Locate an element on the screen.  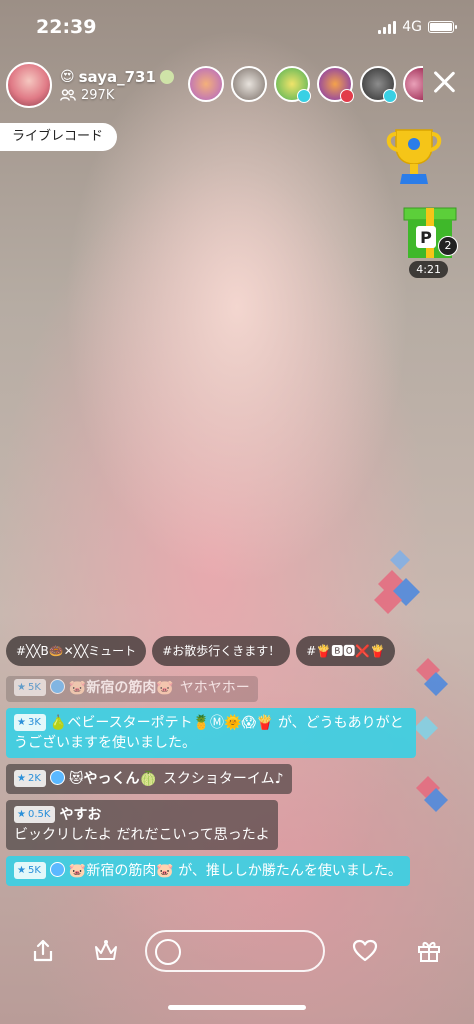
heart-icon is located at coordinates (365, 951).